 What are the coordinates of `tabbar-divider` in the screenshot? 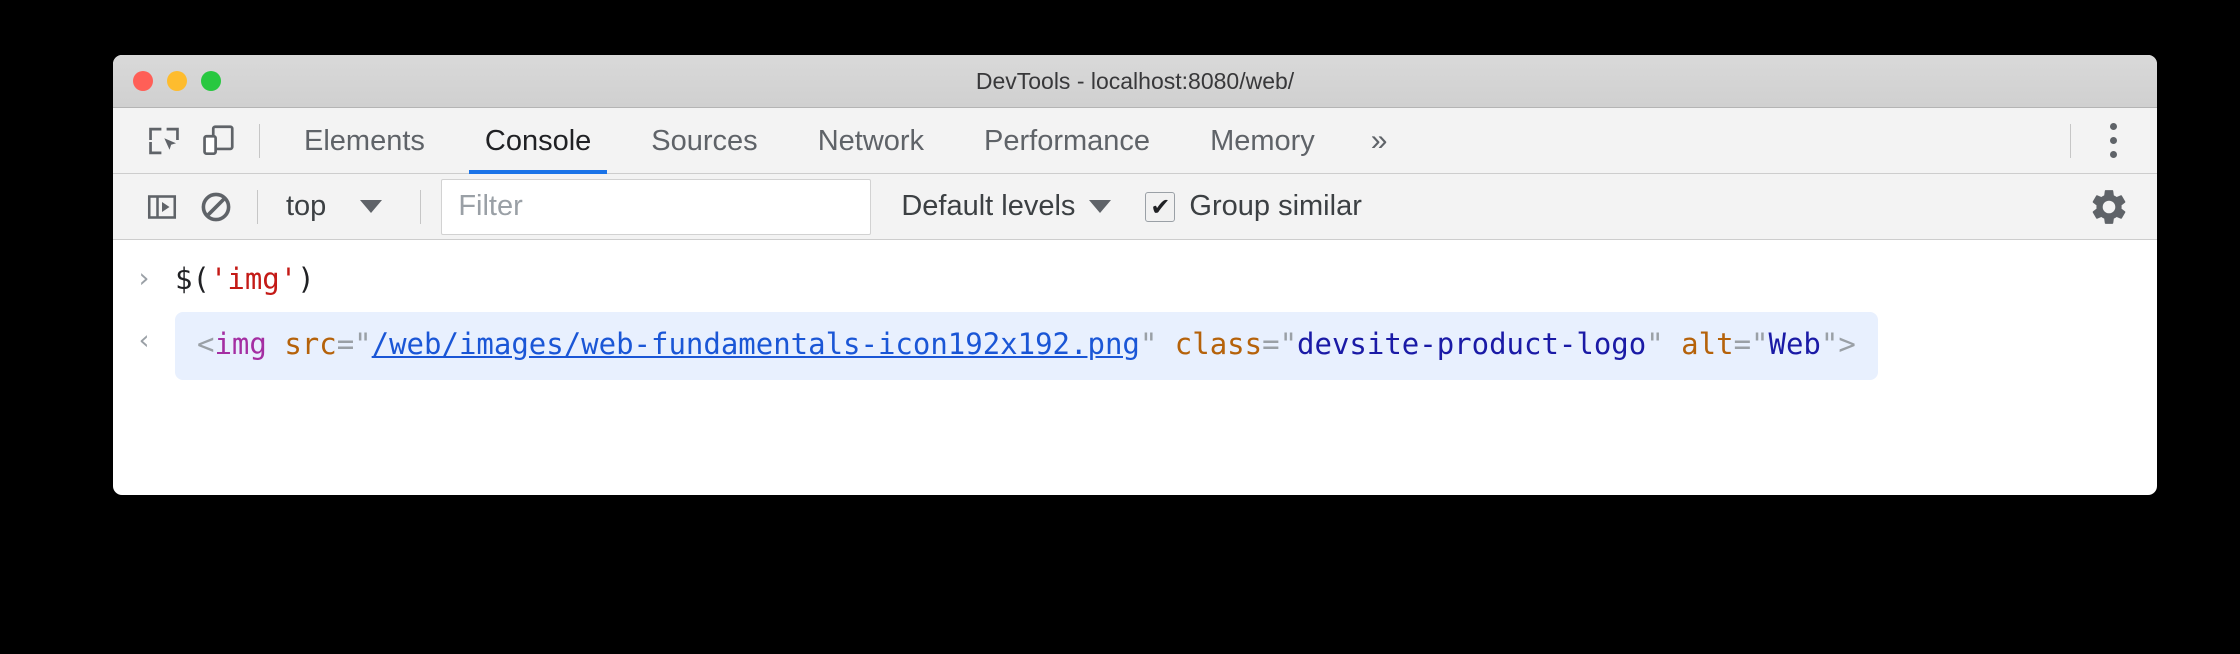 It's located at (259, 140).